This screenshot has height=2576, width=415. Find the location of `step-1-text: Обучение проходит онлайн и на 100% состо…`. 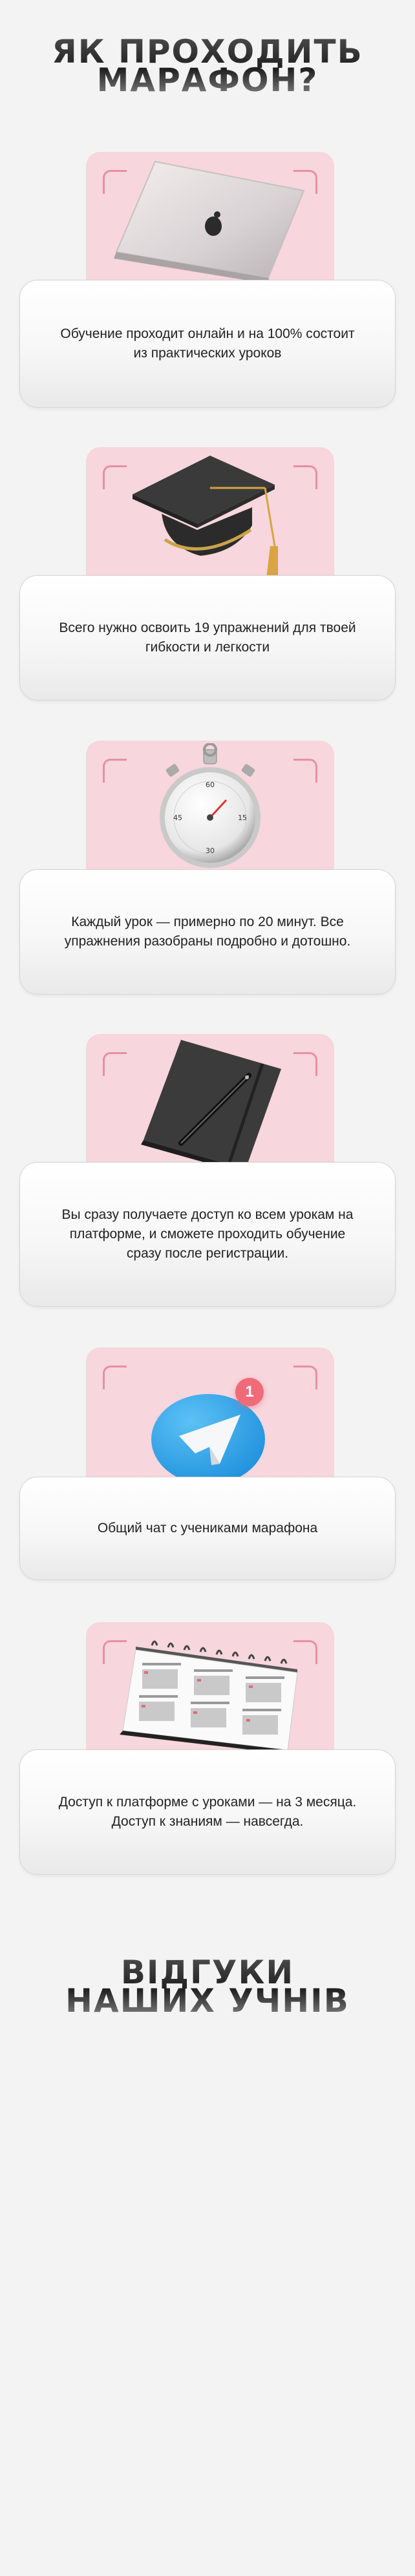

step-1-text: Обучение проходит онлайн и на 100% состо… is located at coordinates (207, 343).